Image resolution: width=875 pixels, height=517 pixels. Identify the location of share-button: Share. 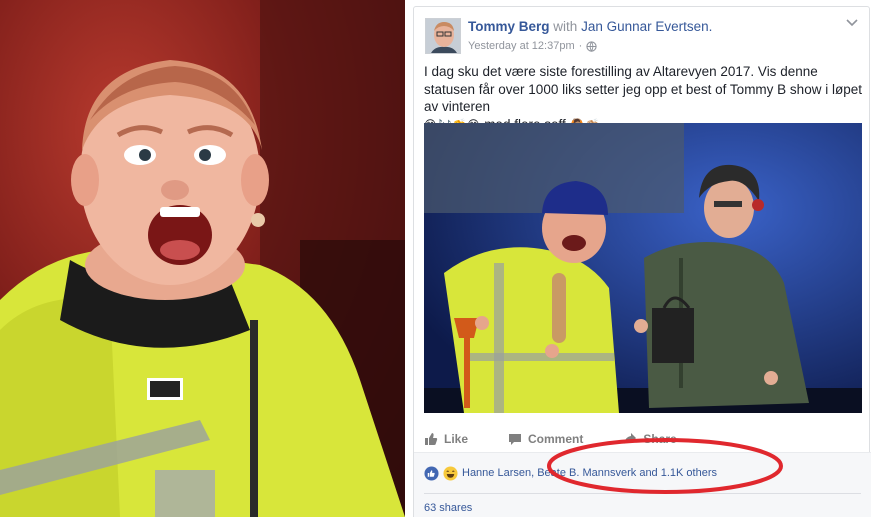
(650, 439).